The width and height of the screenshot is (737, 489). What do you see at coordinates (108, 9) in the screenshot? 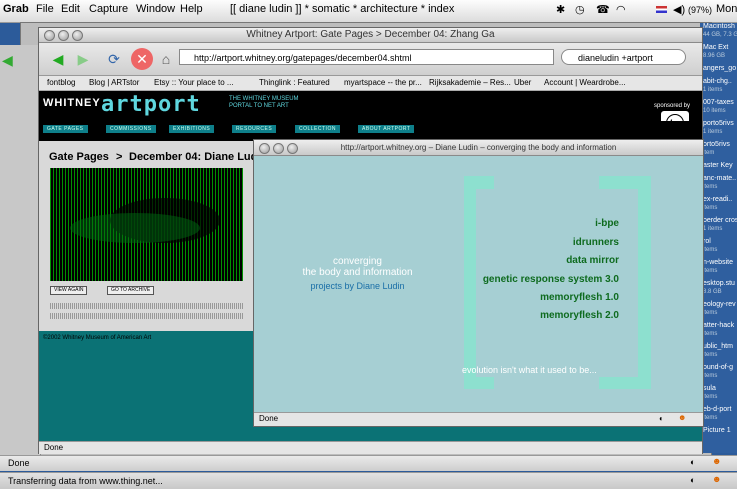
I see `menu-capture: Capture` at bounding box center [108, 9].